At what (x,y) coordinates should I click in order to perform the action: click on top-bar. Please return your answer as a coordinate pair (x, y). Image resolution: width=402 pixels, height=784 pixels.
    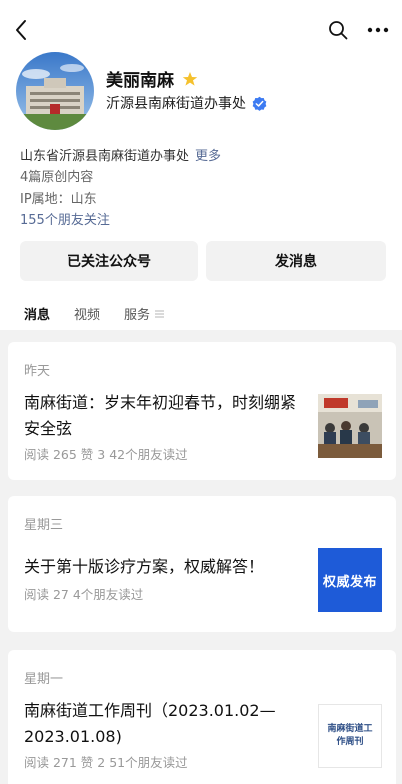
    Looking at the image, I should click on (201, 30).